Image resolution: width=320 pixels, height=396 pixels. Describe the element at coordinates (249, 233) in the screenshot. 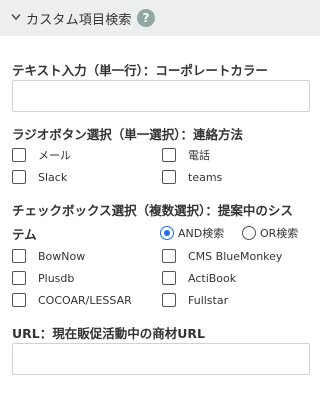

I see `or-search-radio` at that location.